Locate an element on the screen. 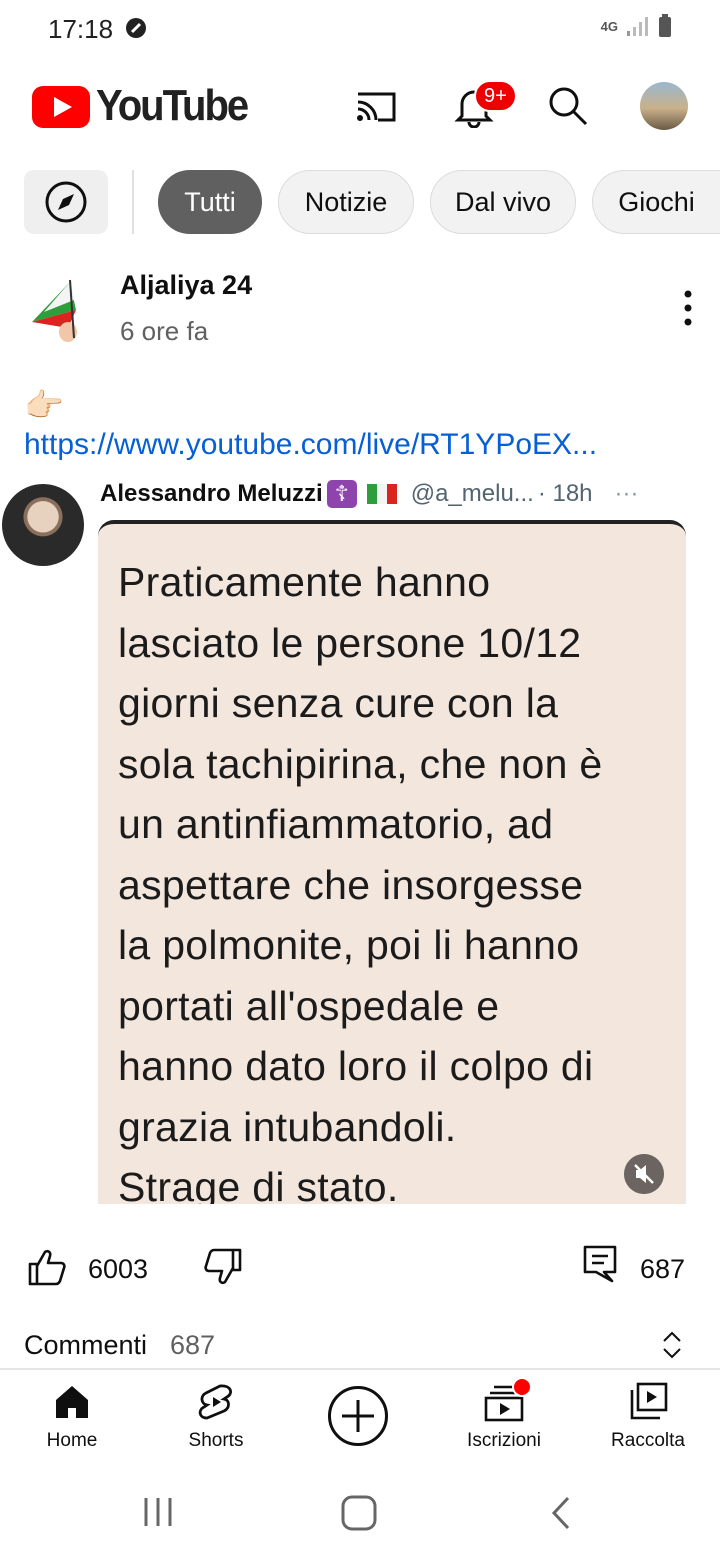 The image size is (720, 1560). explore-button is located at coordinates (66, 202).